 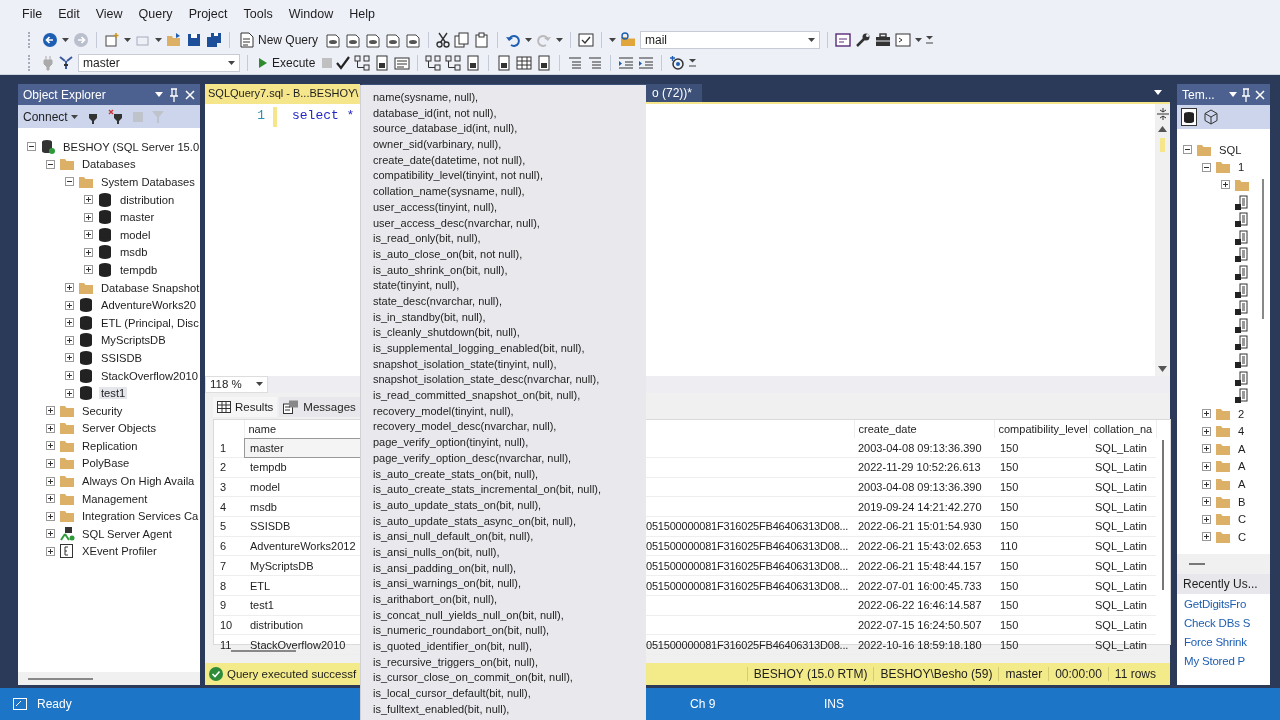 I want to click on tree-item: Databases, so click(x=109, y=164).